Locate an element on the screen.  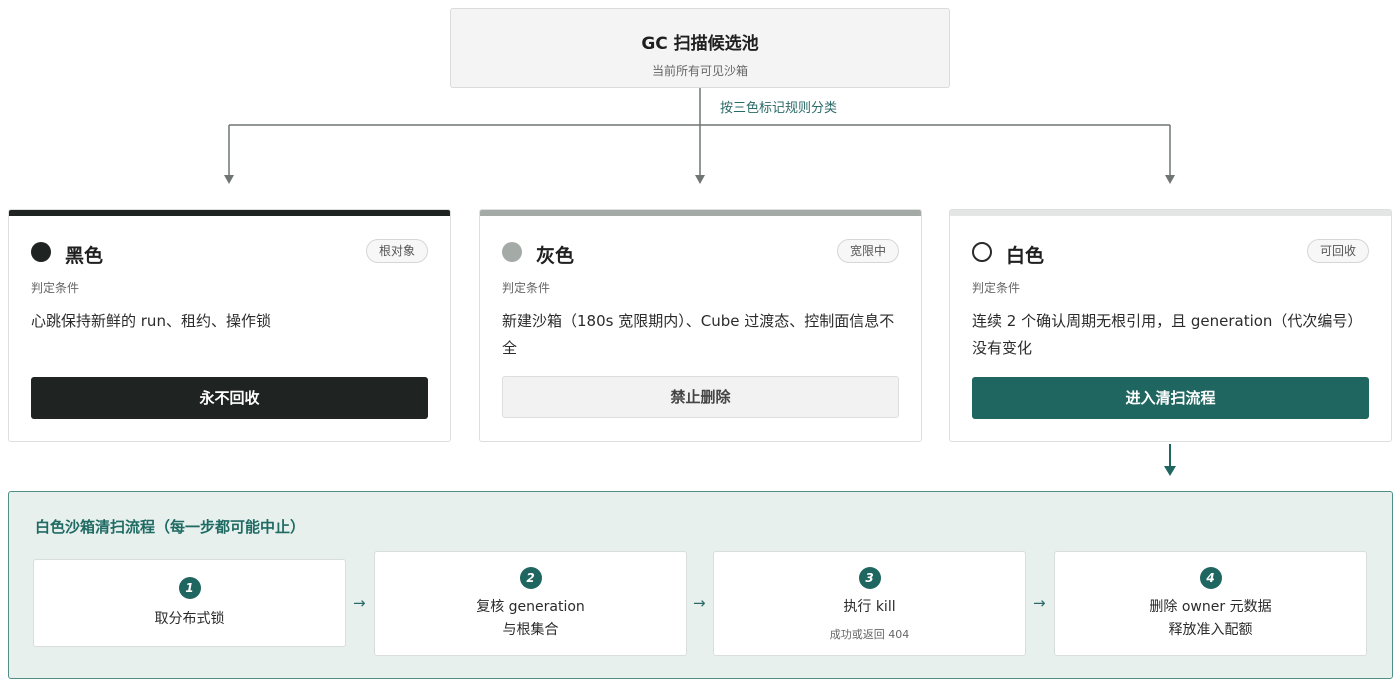
condition-text: 连续 2 个确认周期无根引用，且 generation（代次编号）没有变化 is located at coordinates (1167, 334).